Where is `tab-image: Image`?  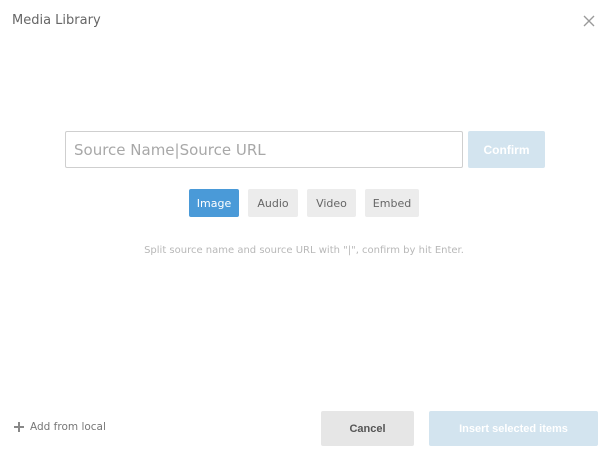
tab-image: Image is located at coordinates (214, 203).